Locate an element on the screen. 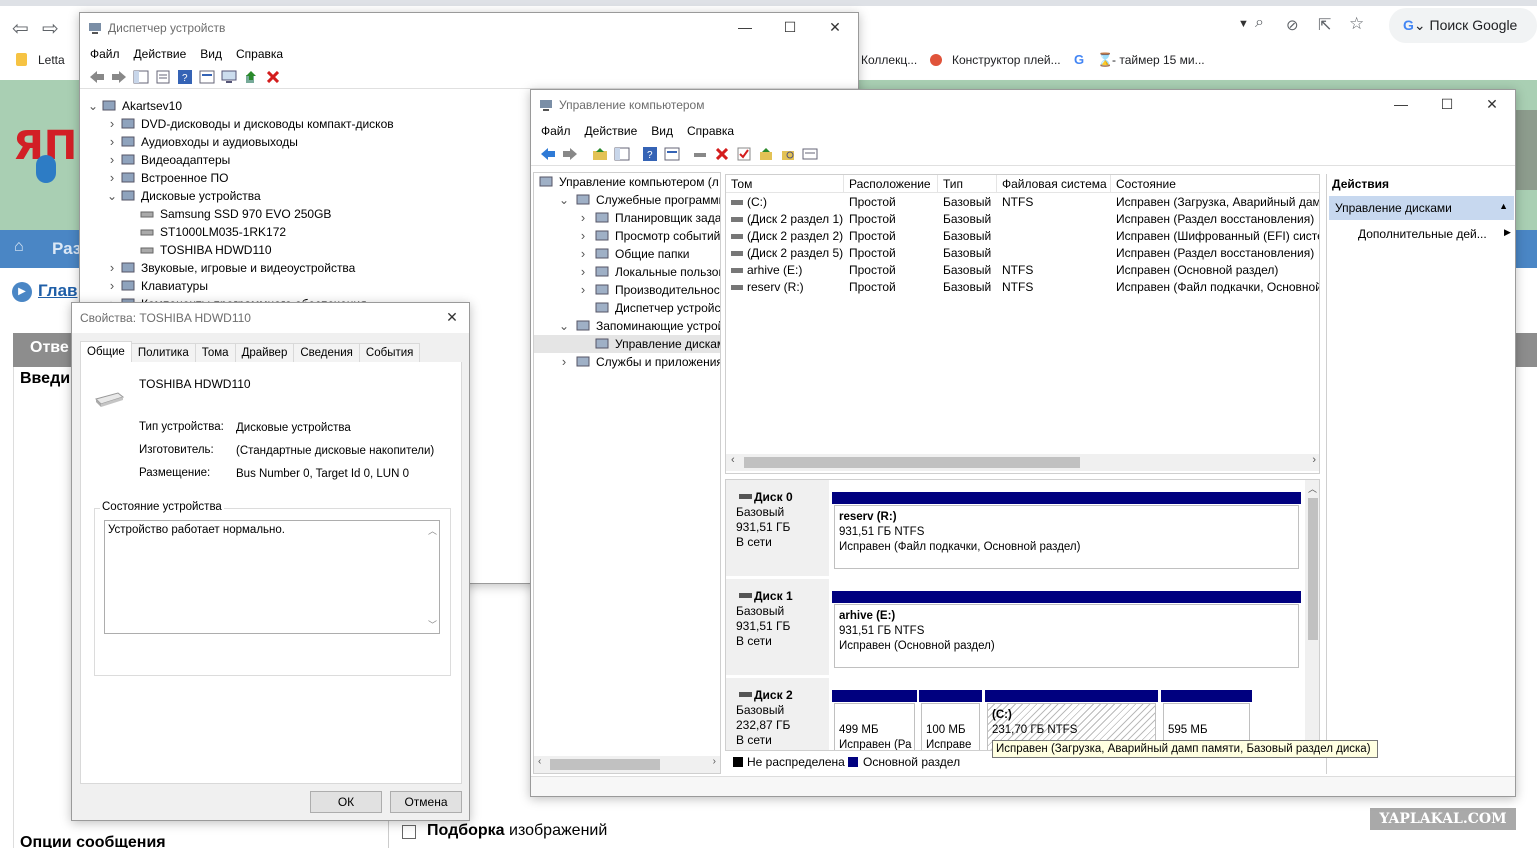 Image resolution: width=1537 pixels, height=848 pixels. console-tree-item: › Планировщик заданий is located at coordinates (627, 218).